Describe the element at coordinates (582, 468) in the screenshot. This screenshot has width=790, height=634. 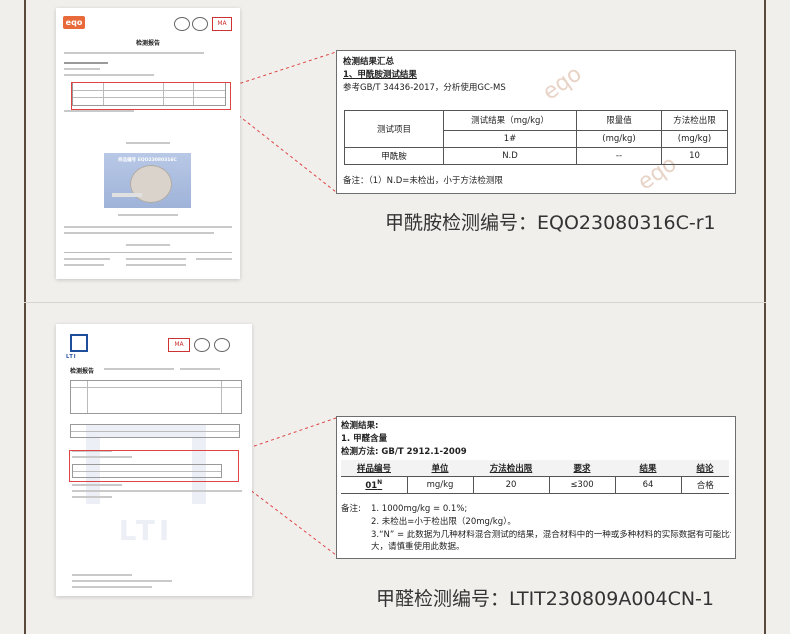
I see `header-requirement: 要求` at that location.